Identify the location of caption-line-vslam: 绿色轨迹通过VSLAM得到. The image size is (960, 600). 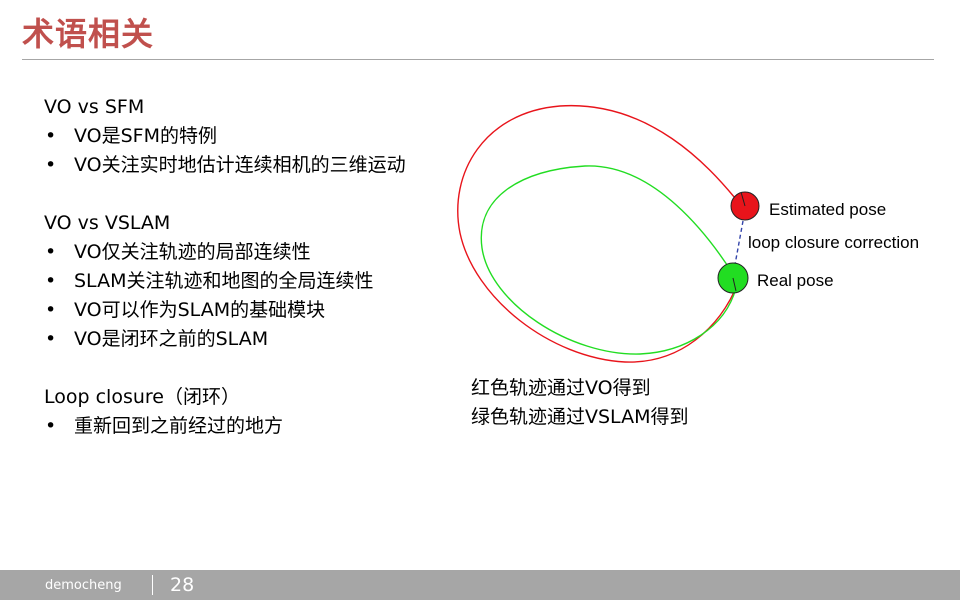
(580, 417).